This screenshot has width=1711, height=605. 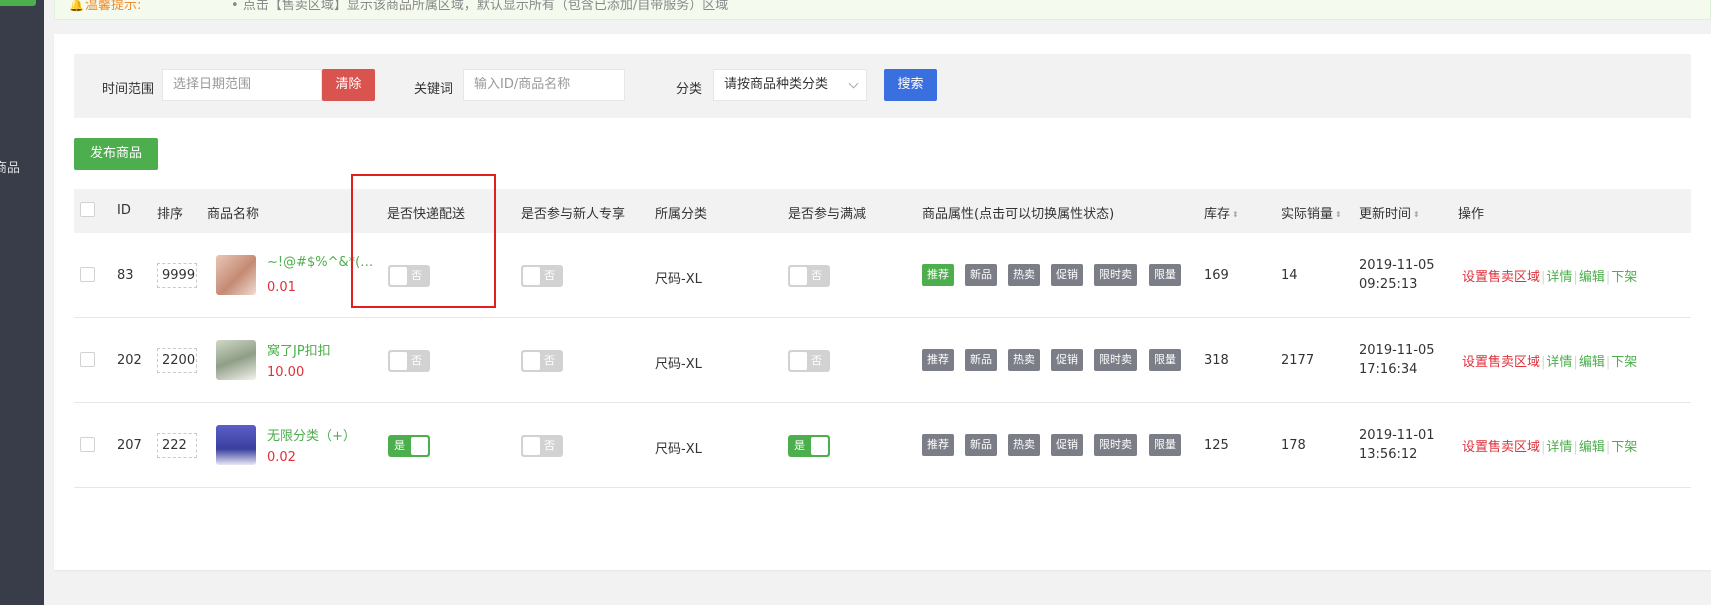 I want to click on col-id: ID, so click(x=124, y=210).